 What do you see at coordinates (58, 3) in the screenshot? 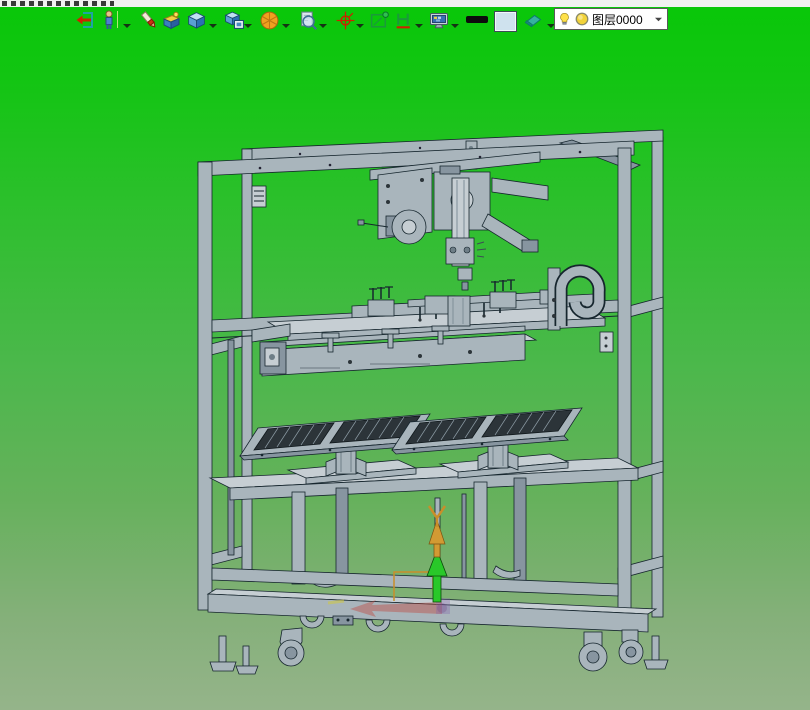
I see `clipped-menu-text` at bounding box center [58, 3].